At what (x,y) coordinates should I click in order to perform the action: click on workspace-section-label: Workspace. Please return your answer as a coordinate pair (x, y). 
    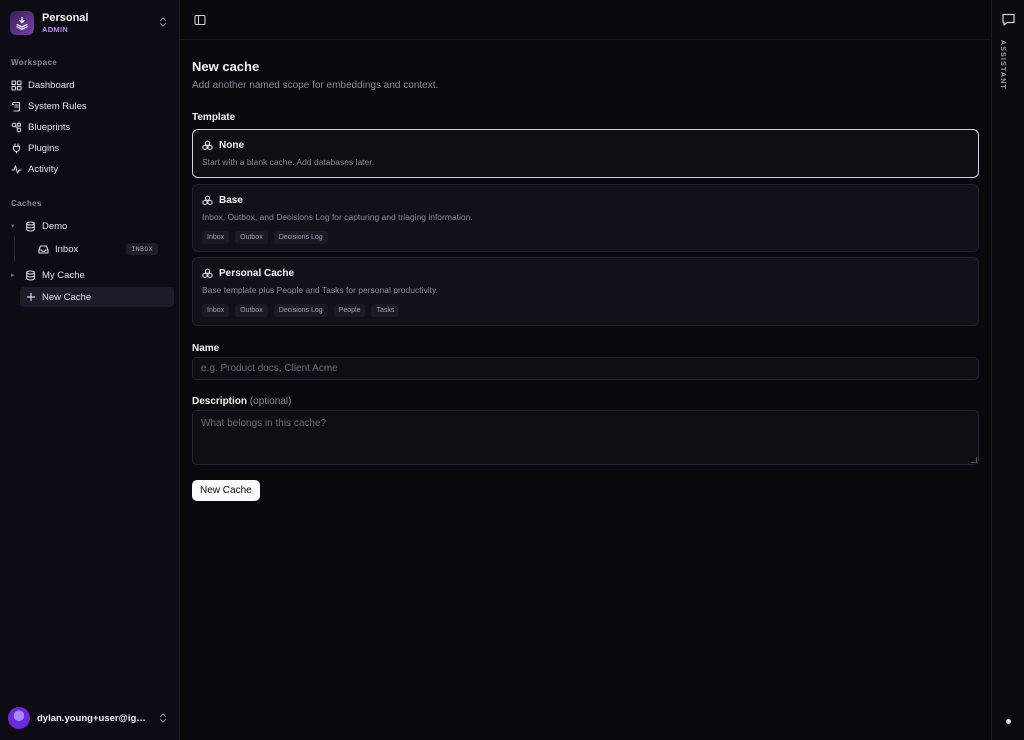
    Looking at the image, I should click on (34, 62).